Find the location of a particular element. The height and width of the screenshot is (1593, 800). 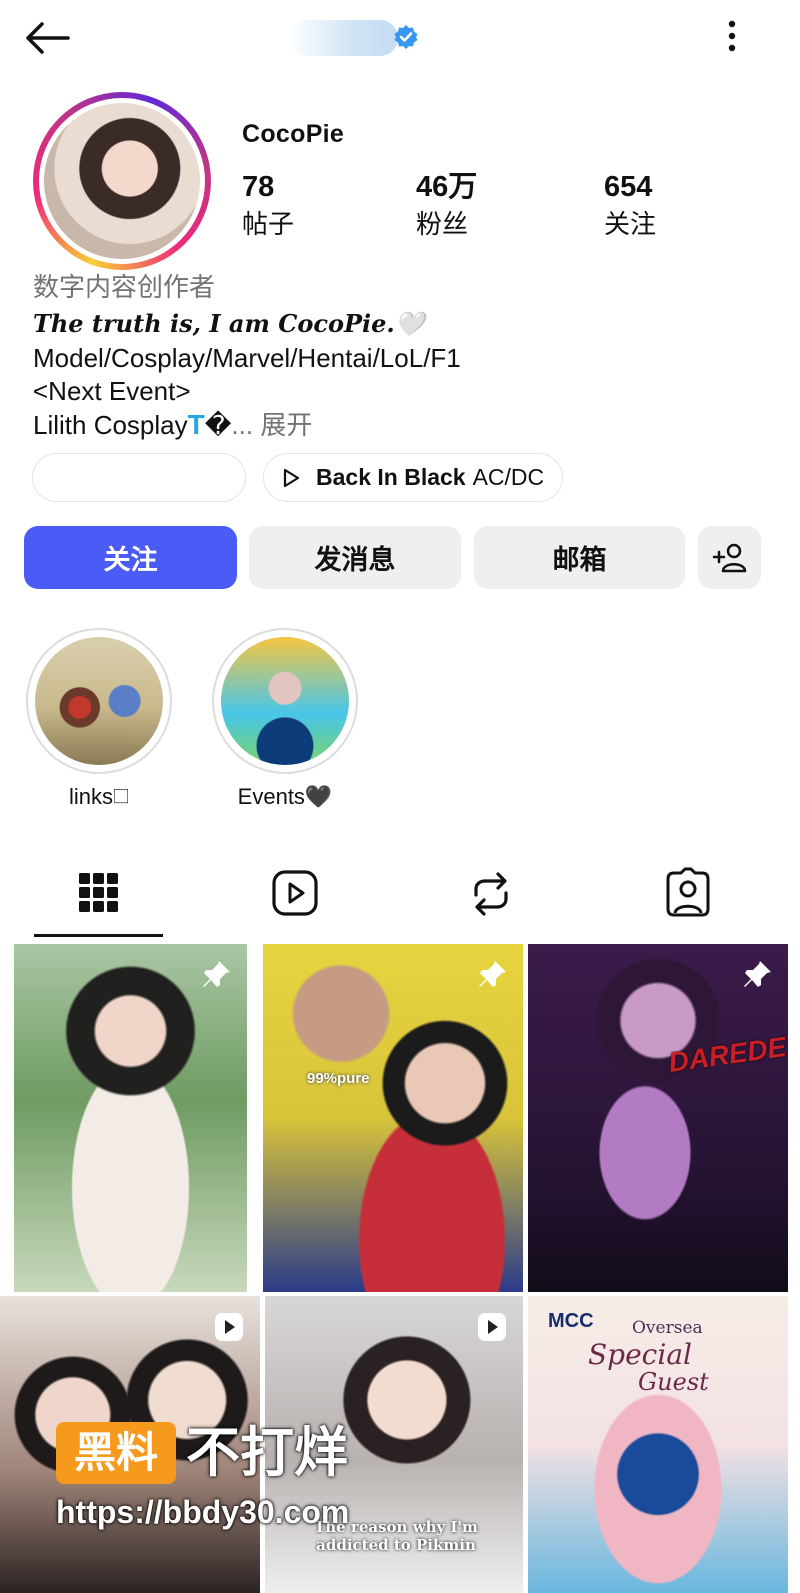

tab-posts-grid is located at coordinates (98, 894).